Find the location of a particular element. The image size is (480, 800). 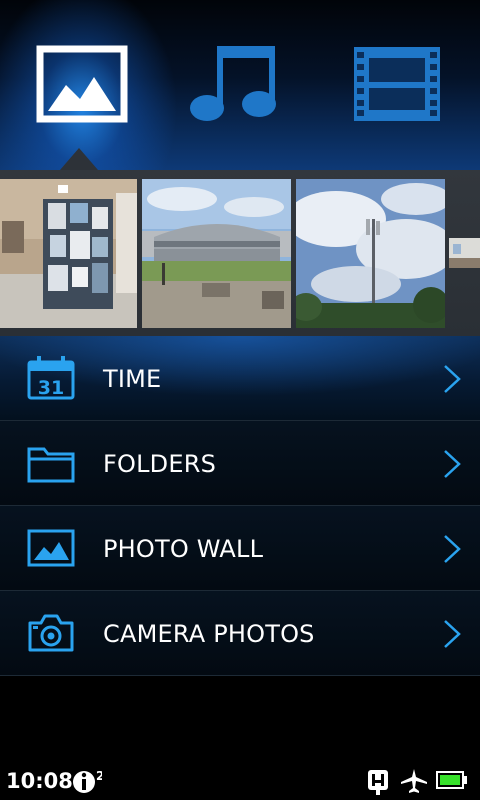

list-item-label: FOLDERS is located at coordinates (160, 464).